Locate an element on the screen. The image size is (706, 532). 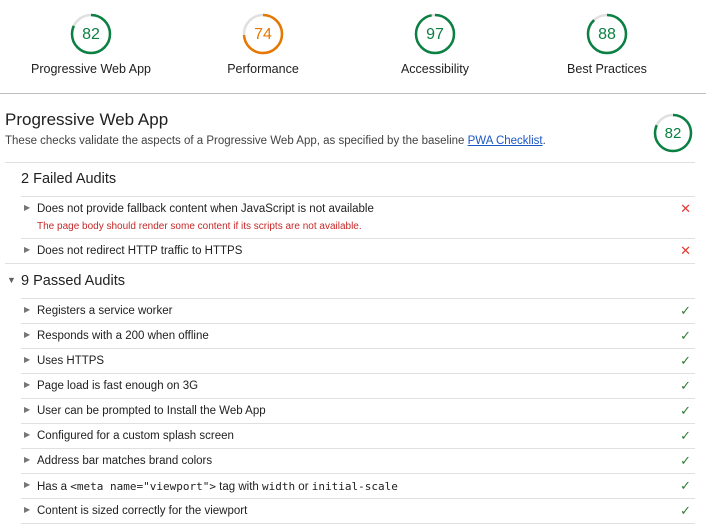
audit-item-service-worker: ▶ Registers a service worker ✓ is located at coordinates (358, 310).